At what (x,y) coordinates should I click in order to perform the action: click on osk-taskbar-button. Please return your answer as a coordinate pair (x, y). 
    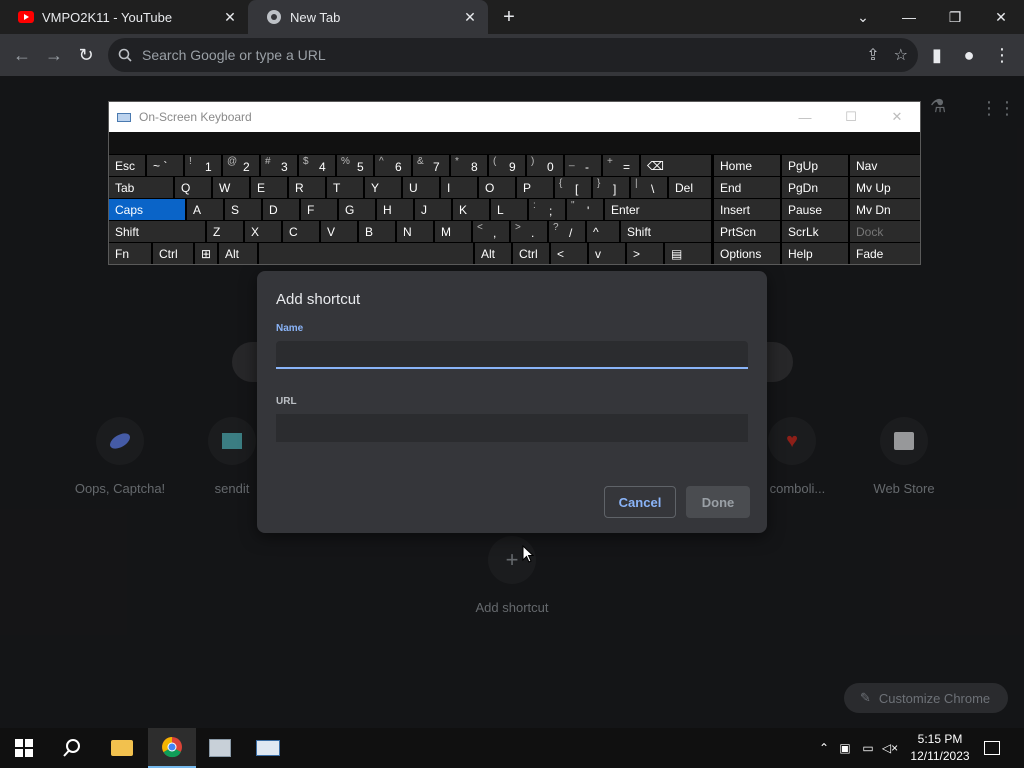
    Looking at the image, I should click on (268, 748).